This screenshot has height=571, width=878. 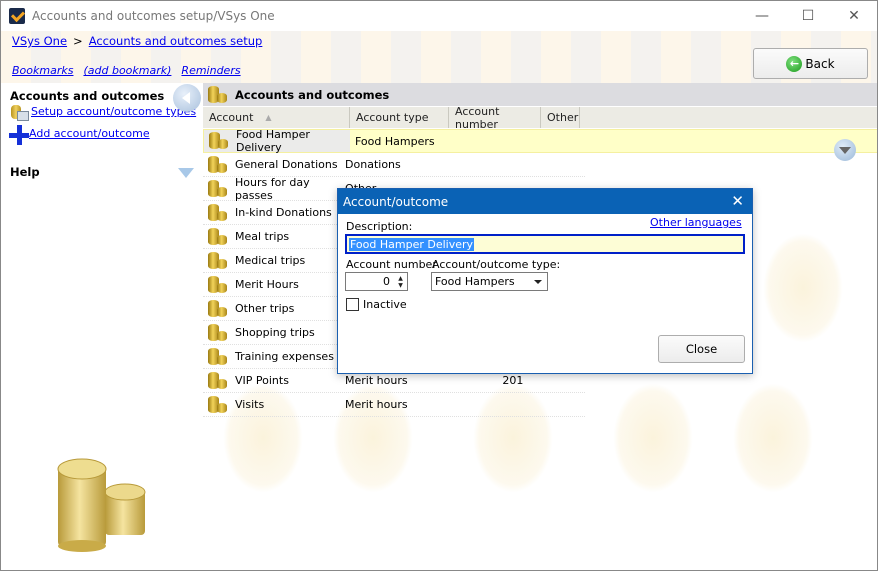 I want to click on cell-account: Visits, so click(x=271, y=404).